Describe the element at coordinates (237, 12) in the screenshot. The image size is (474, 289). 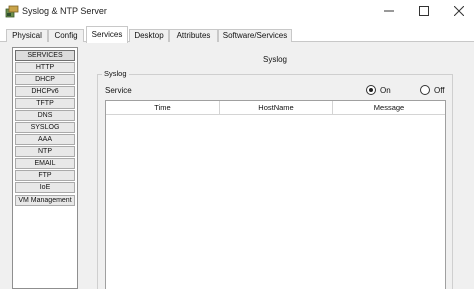
I see `title-bar: Syslog & NTP Server` at that location.